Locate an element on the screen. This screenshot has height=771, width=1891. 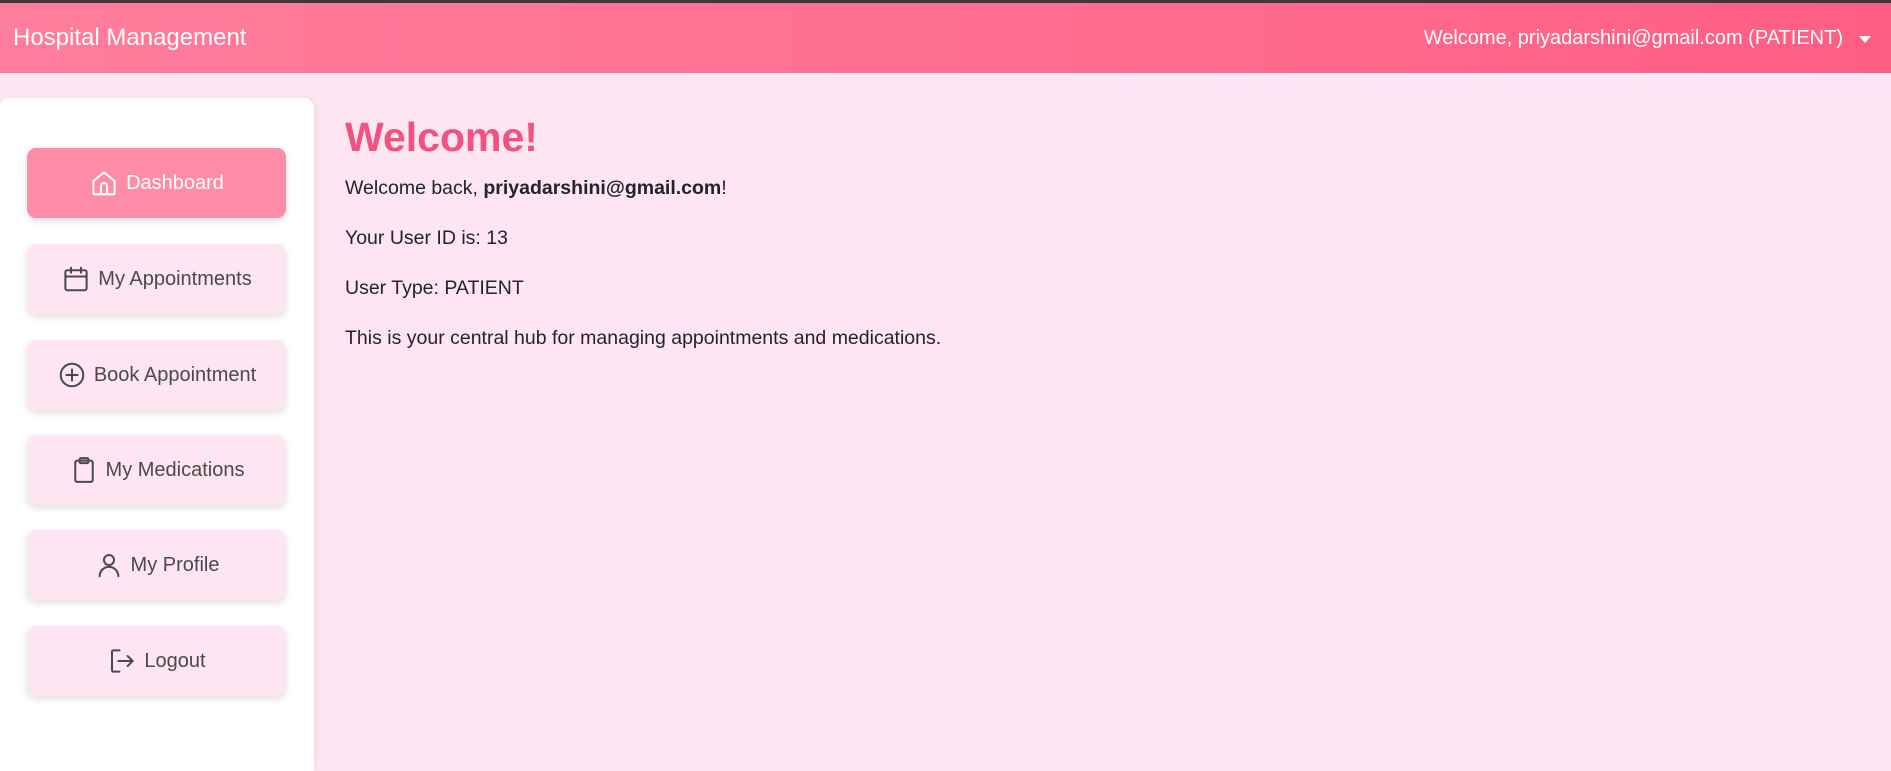
sidebar-item-dashboard: Dashboard is located at coordinates (156, 183).